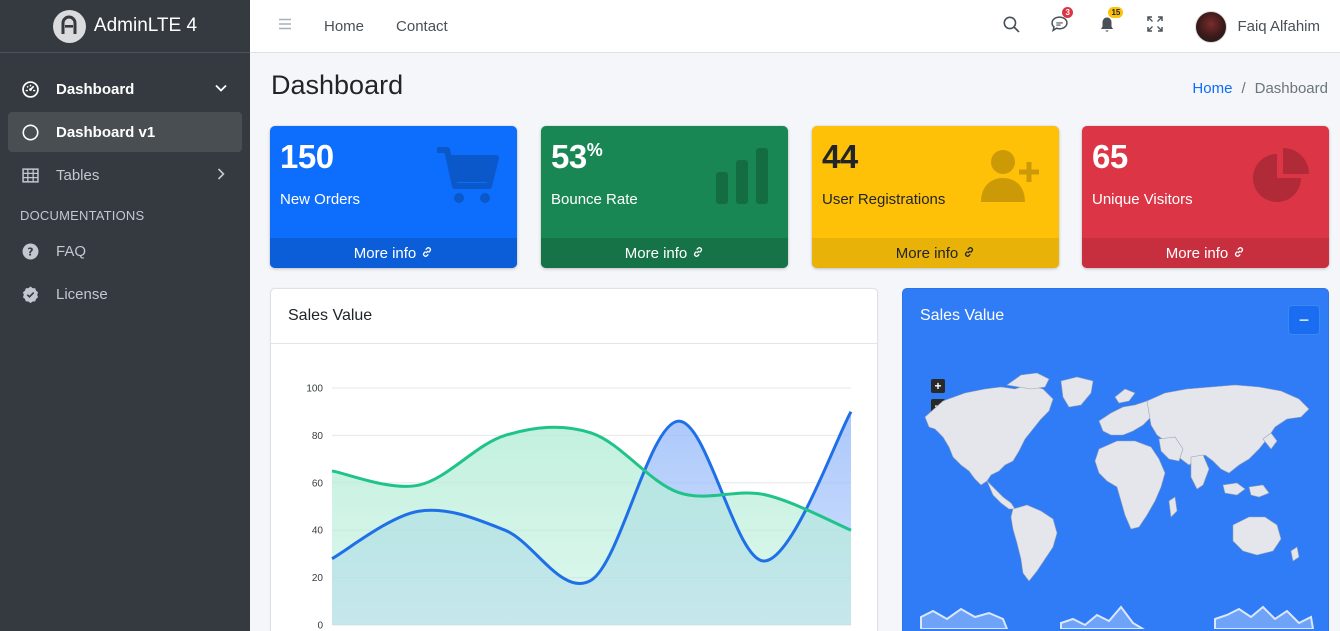 Image resolution: width=1340 pixels, height=631 pixels. What do you see at coordinates (318, 578) in the screenshot?
I see `y-tick-label: 20` at bounding box center [318, 578].